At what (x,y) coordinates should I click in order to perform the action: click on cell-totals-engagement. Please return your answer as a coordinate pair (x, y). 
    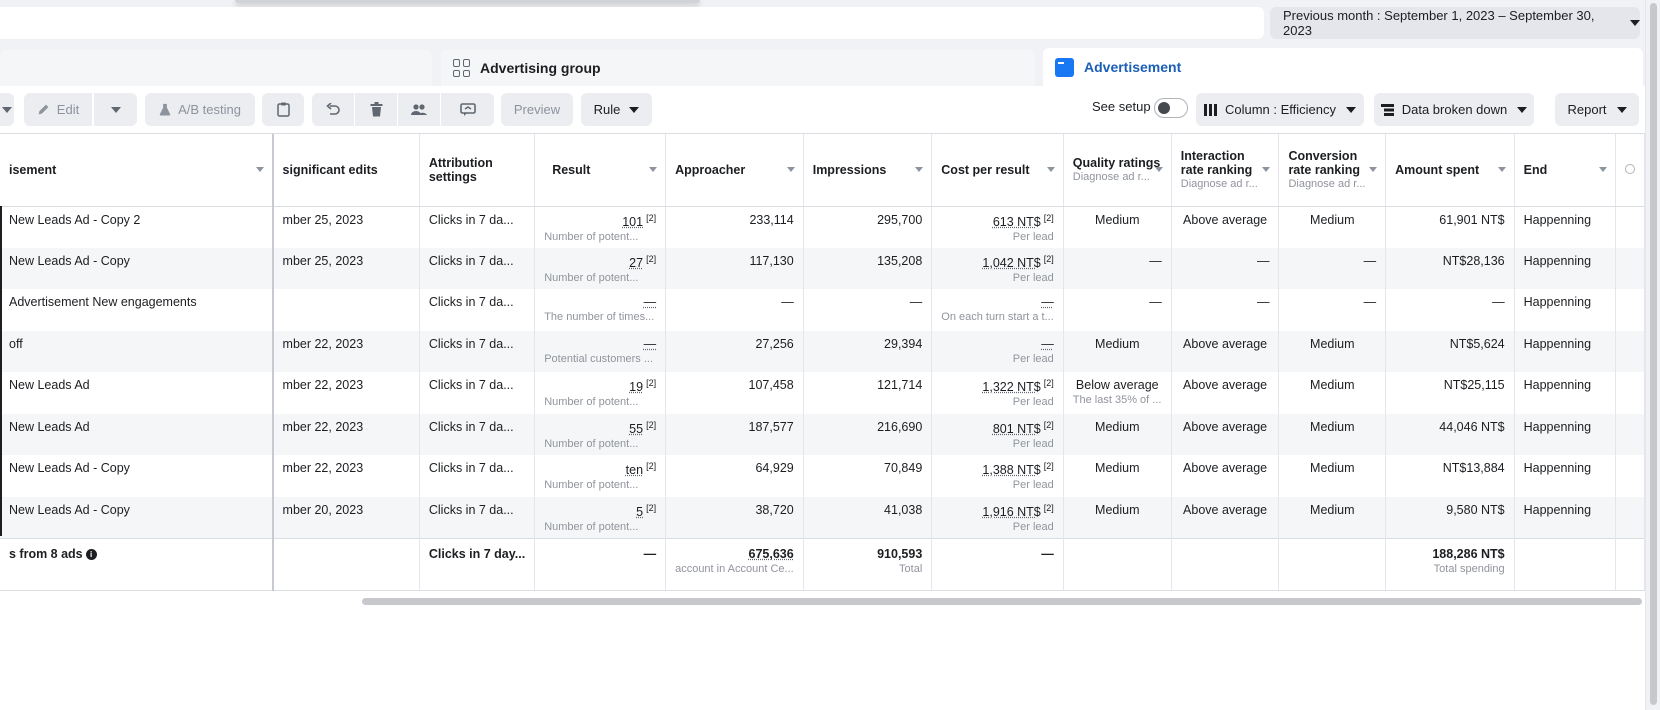
    Looking at the image, I should click on (1225, 564).